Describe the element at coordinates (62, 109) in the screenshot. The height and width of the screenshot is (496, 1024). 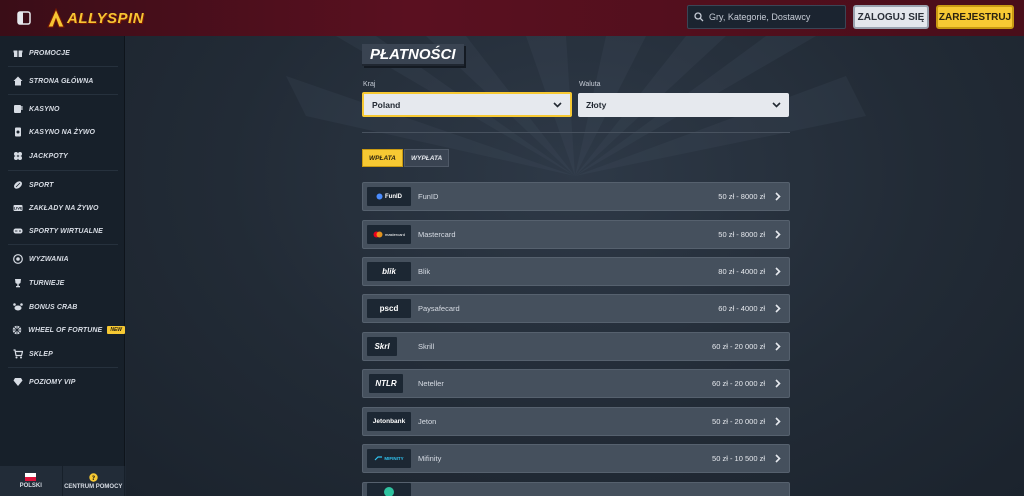
I see `sidebar-item-casino: KASYNO` at that location.